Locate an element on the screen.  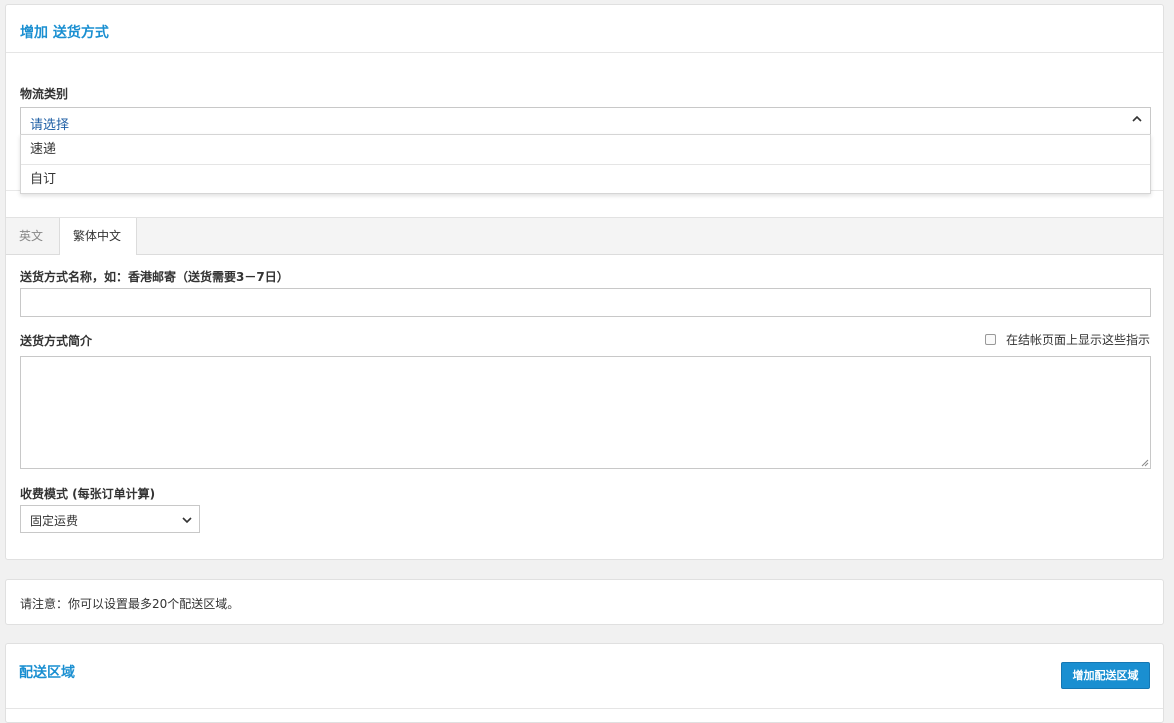
notice-panel: 请注意：你可以设置最多20个配送区域。 is located at coordinates (584, 602).